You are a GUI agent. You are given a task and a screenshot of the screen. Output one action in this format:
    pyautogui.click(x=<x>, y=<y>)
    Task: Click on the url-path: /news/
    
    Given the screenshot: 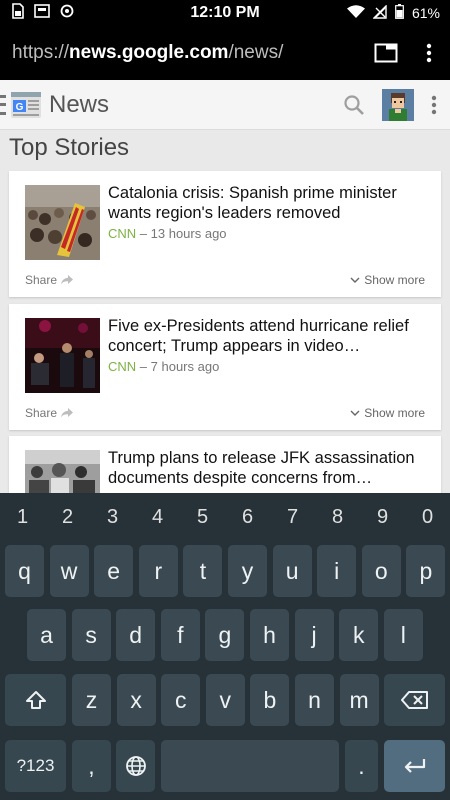 What is the action you would take?
    pyautogui.click(x=256, y=52)
    